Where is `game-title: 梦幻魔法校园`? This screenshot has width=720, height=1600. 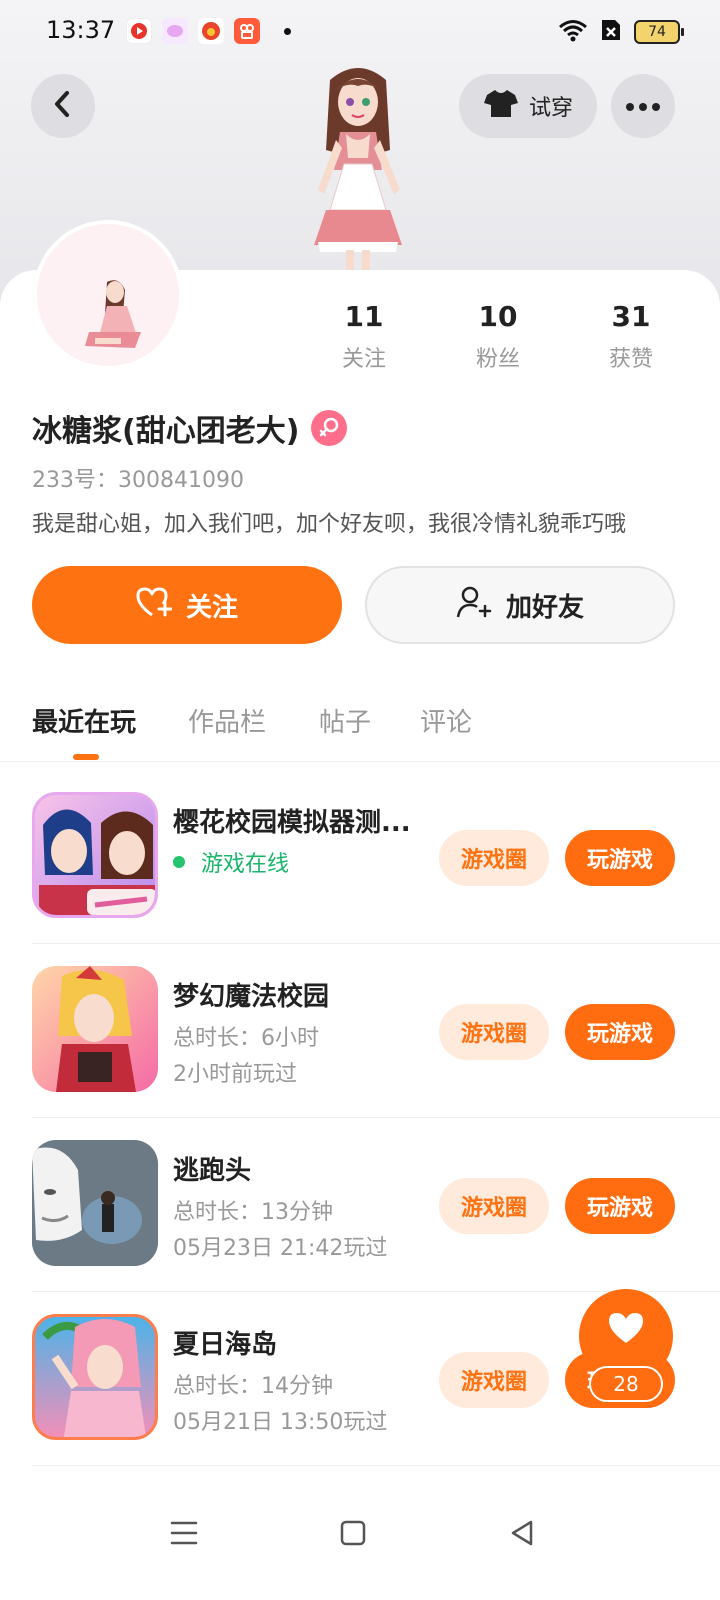
game-title: 梦幻魔法校园 is located at coordinates (251, 997).